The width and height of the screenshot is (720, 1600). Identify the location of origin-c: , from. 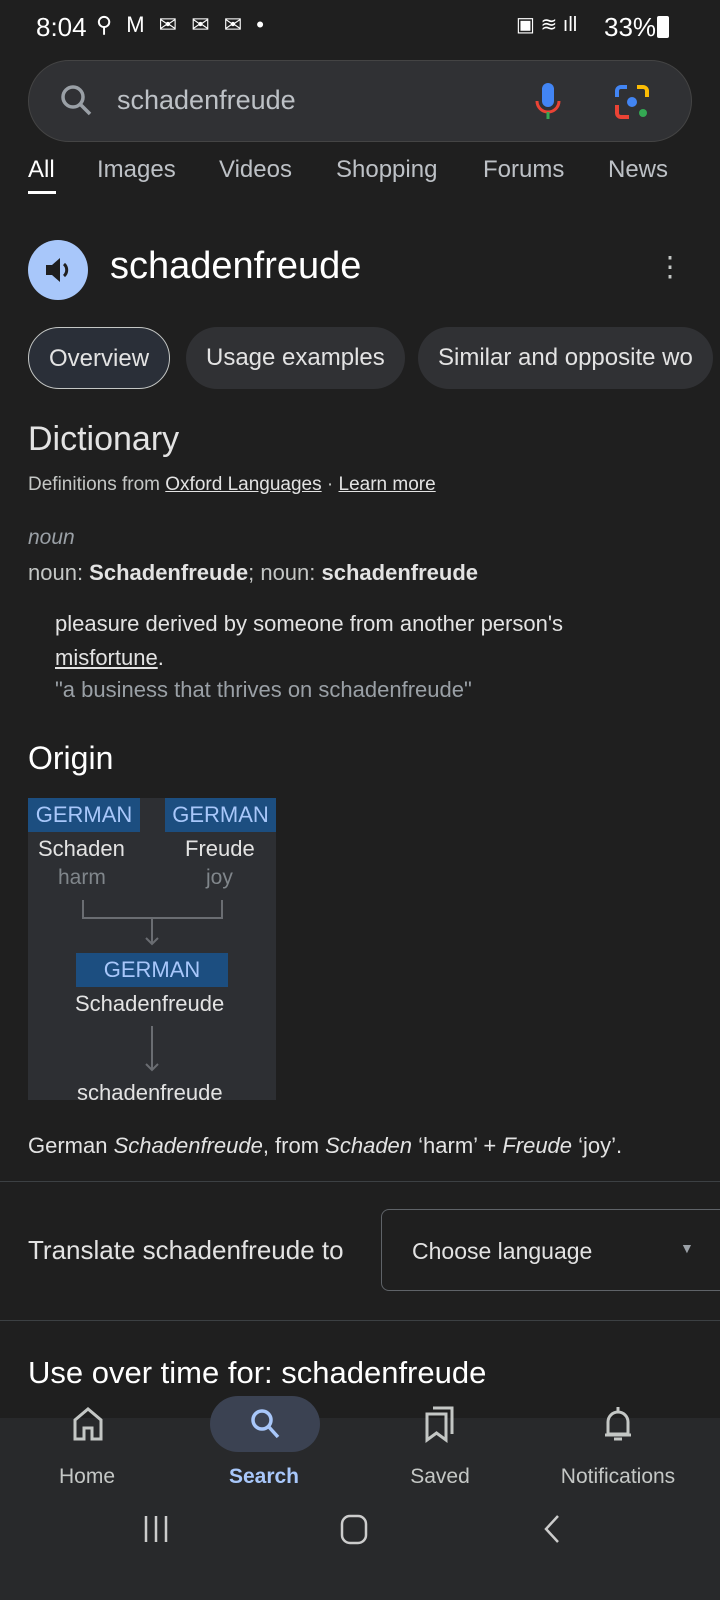
(294, 1145).